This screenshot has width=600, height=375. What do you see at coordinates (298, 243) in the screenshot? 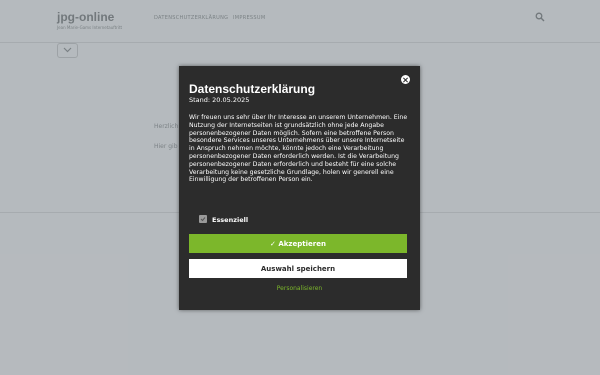
I see `accept-button: ✓ Akzeptieren` at bounding box center [298, 243].